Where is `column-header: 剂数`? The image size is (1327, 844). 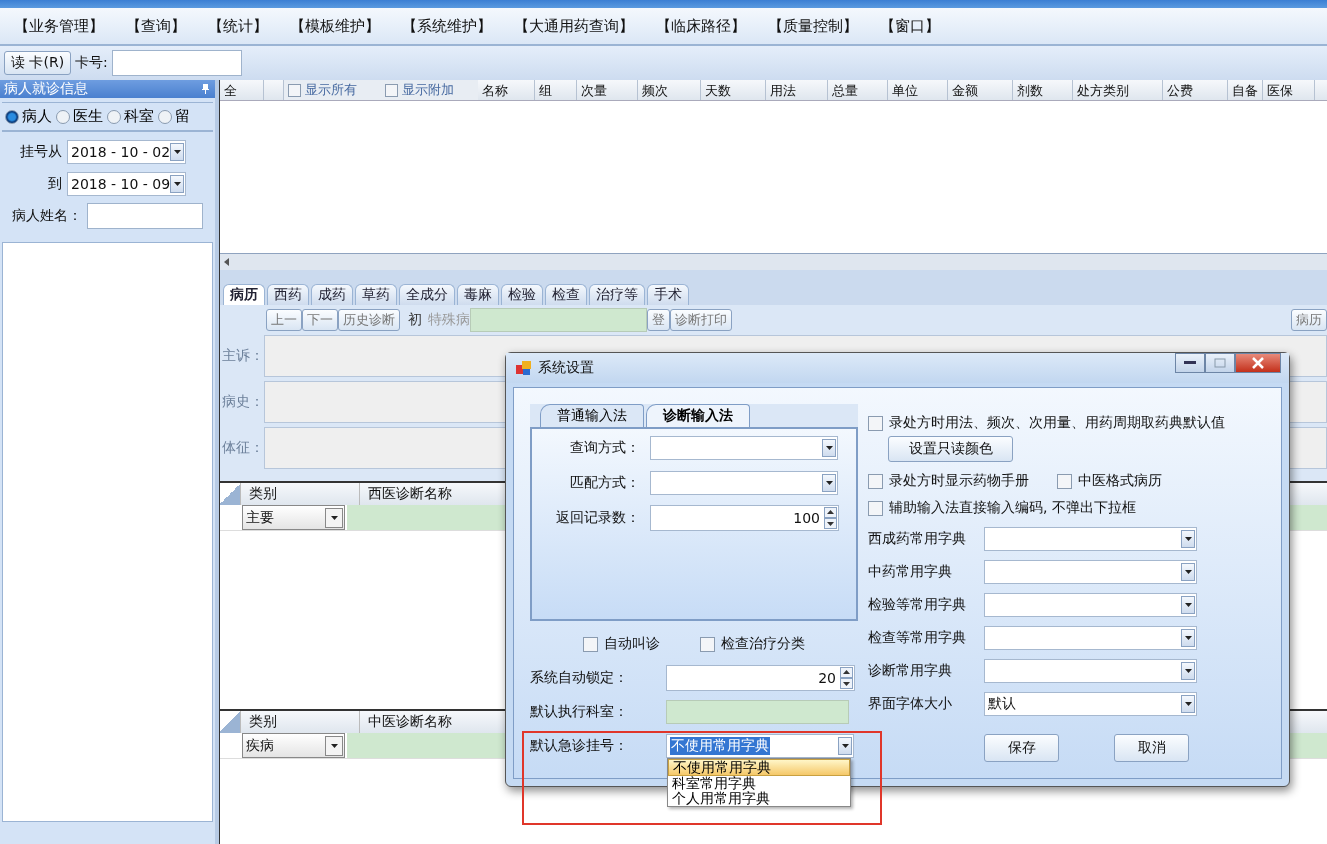 column-header: 剂数 is located at coordinates (1043, 90).